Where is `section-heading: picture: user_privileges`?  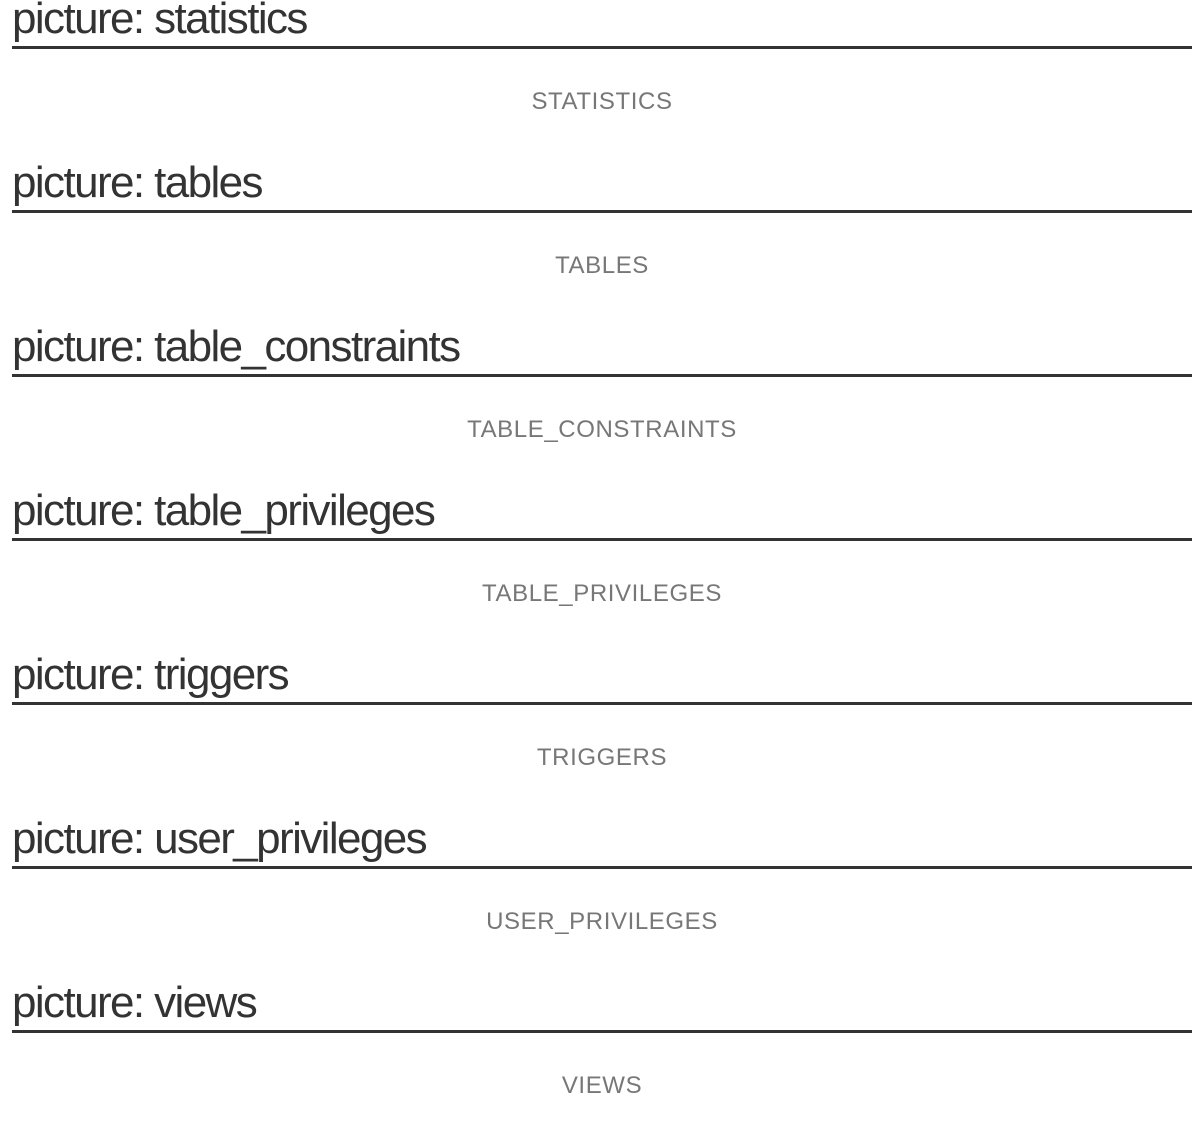
section-heading: picture: user_privileges is located at coordinates (602, 840).